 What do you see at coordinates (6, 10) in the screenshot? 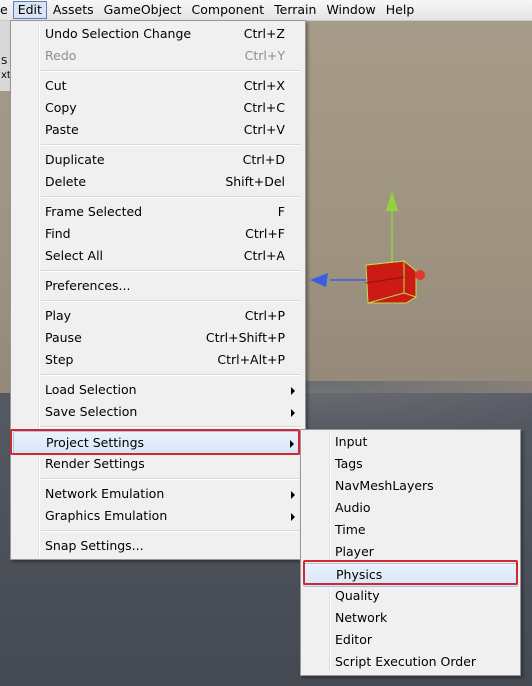
I see `menu-file-partial: e` at bounding box center [6, 10].